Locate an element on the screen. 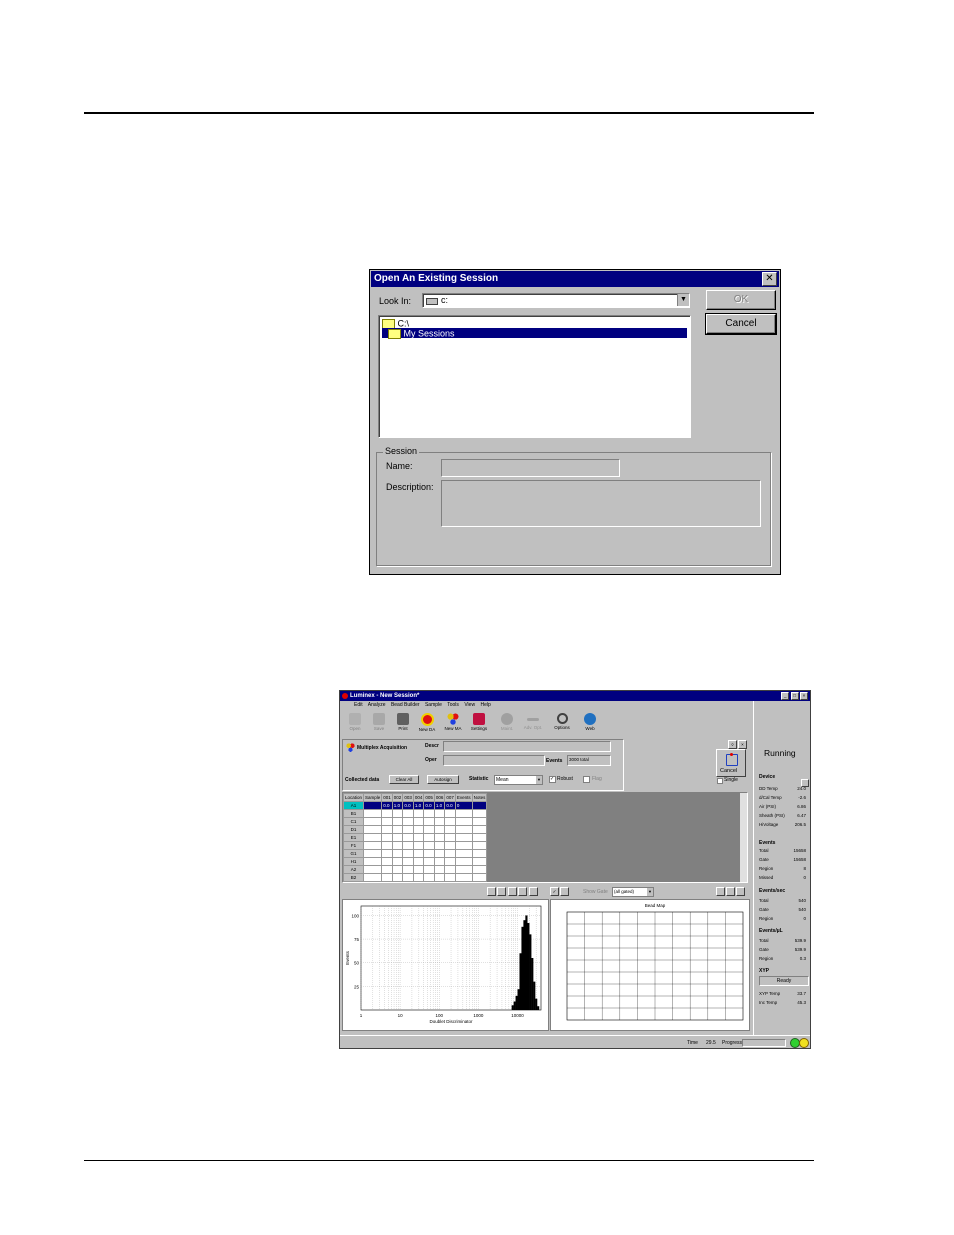  grid-cell: 0 is located at coordinates (463, 805).